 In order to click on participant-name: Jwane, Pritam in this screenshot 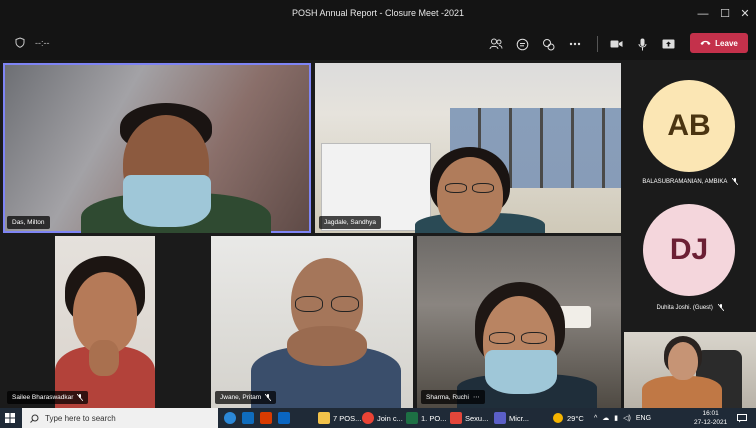, I will do `click(241, 397)`.